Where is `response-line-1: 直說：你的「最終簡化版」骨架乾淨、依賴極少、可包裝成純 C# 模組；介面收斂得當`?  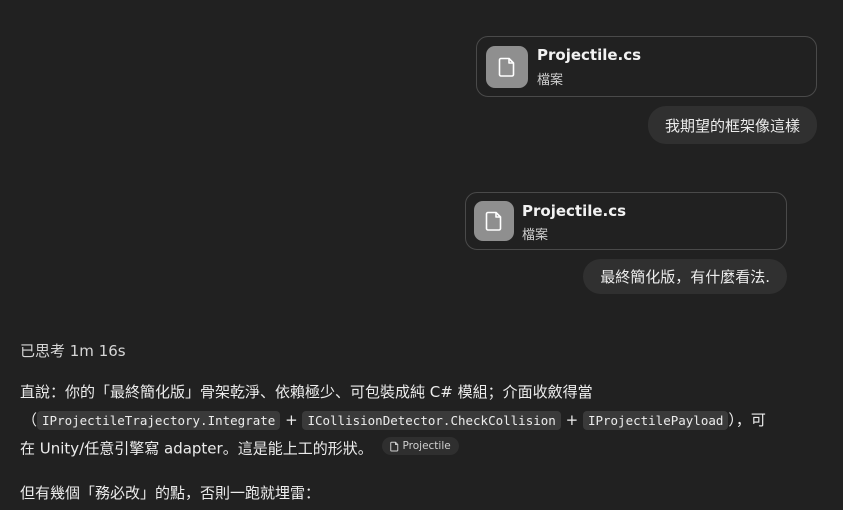
response-line-1: 直說：你的「最終簡化版」骨架乾淨、依賴極少、可包裝成純 C# 模組；介面收斂得當 is located at coordinates (306, 392).